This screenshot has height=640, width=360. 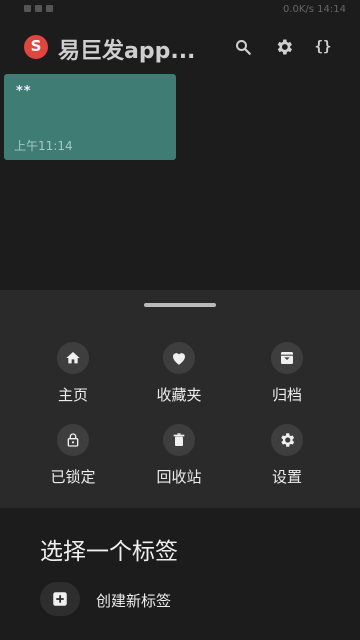 What do you see at coordinates (179, 477) in the screenshot?
I see `menu-item-label: 回收站` at bounding box center [179, 477].